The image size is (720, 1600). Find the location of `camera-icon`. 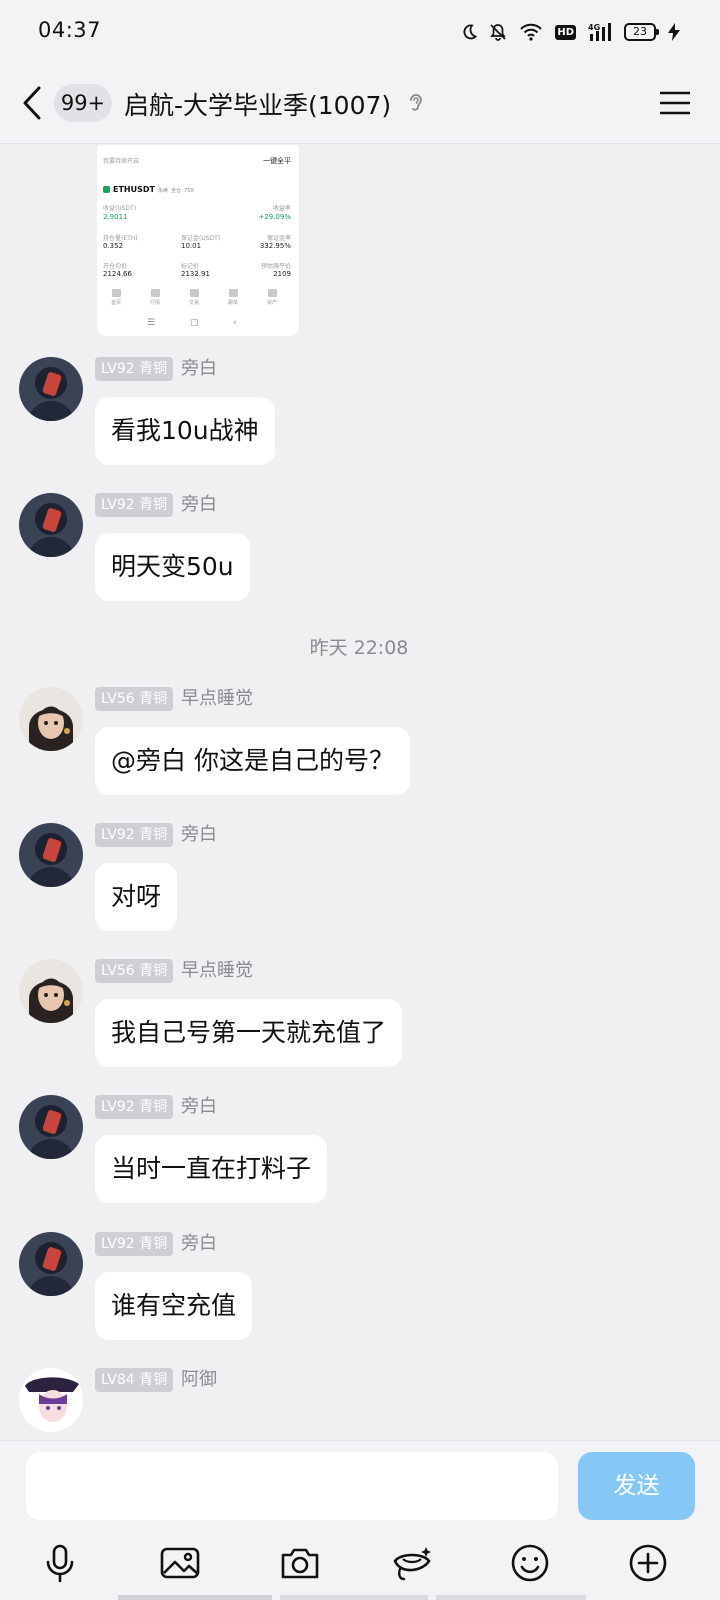

camera-icon is located at coordinates (300, 1563).